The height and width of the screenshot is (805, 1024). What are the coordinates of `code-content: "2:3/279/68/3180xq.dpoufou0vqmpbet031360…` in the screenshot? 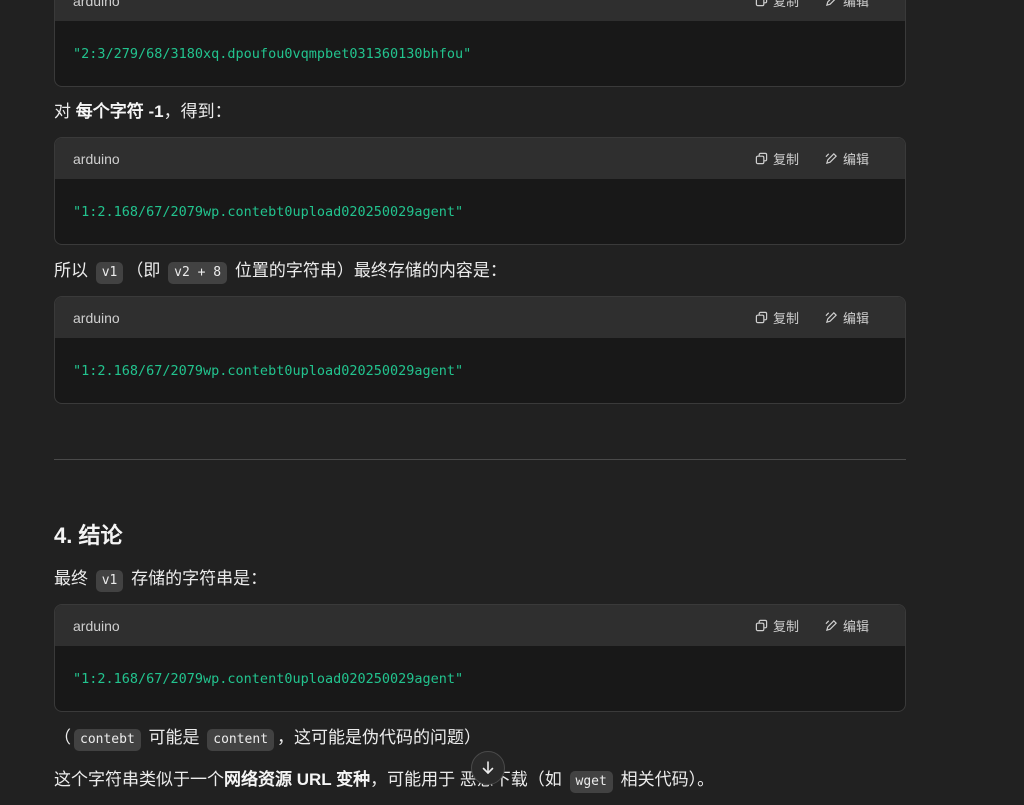 It's located at (272, 53).